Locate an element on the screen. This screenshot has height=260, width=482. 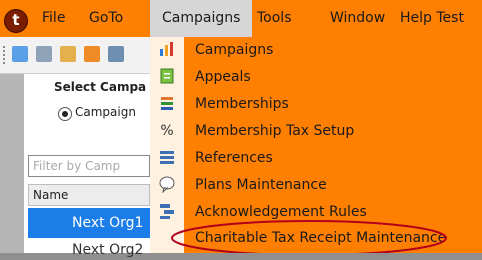
menu-item-references: References is located at coordinates (234, 158).